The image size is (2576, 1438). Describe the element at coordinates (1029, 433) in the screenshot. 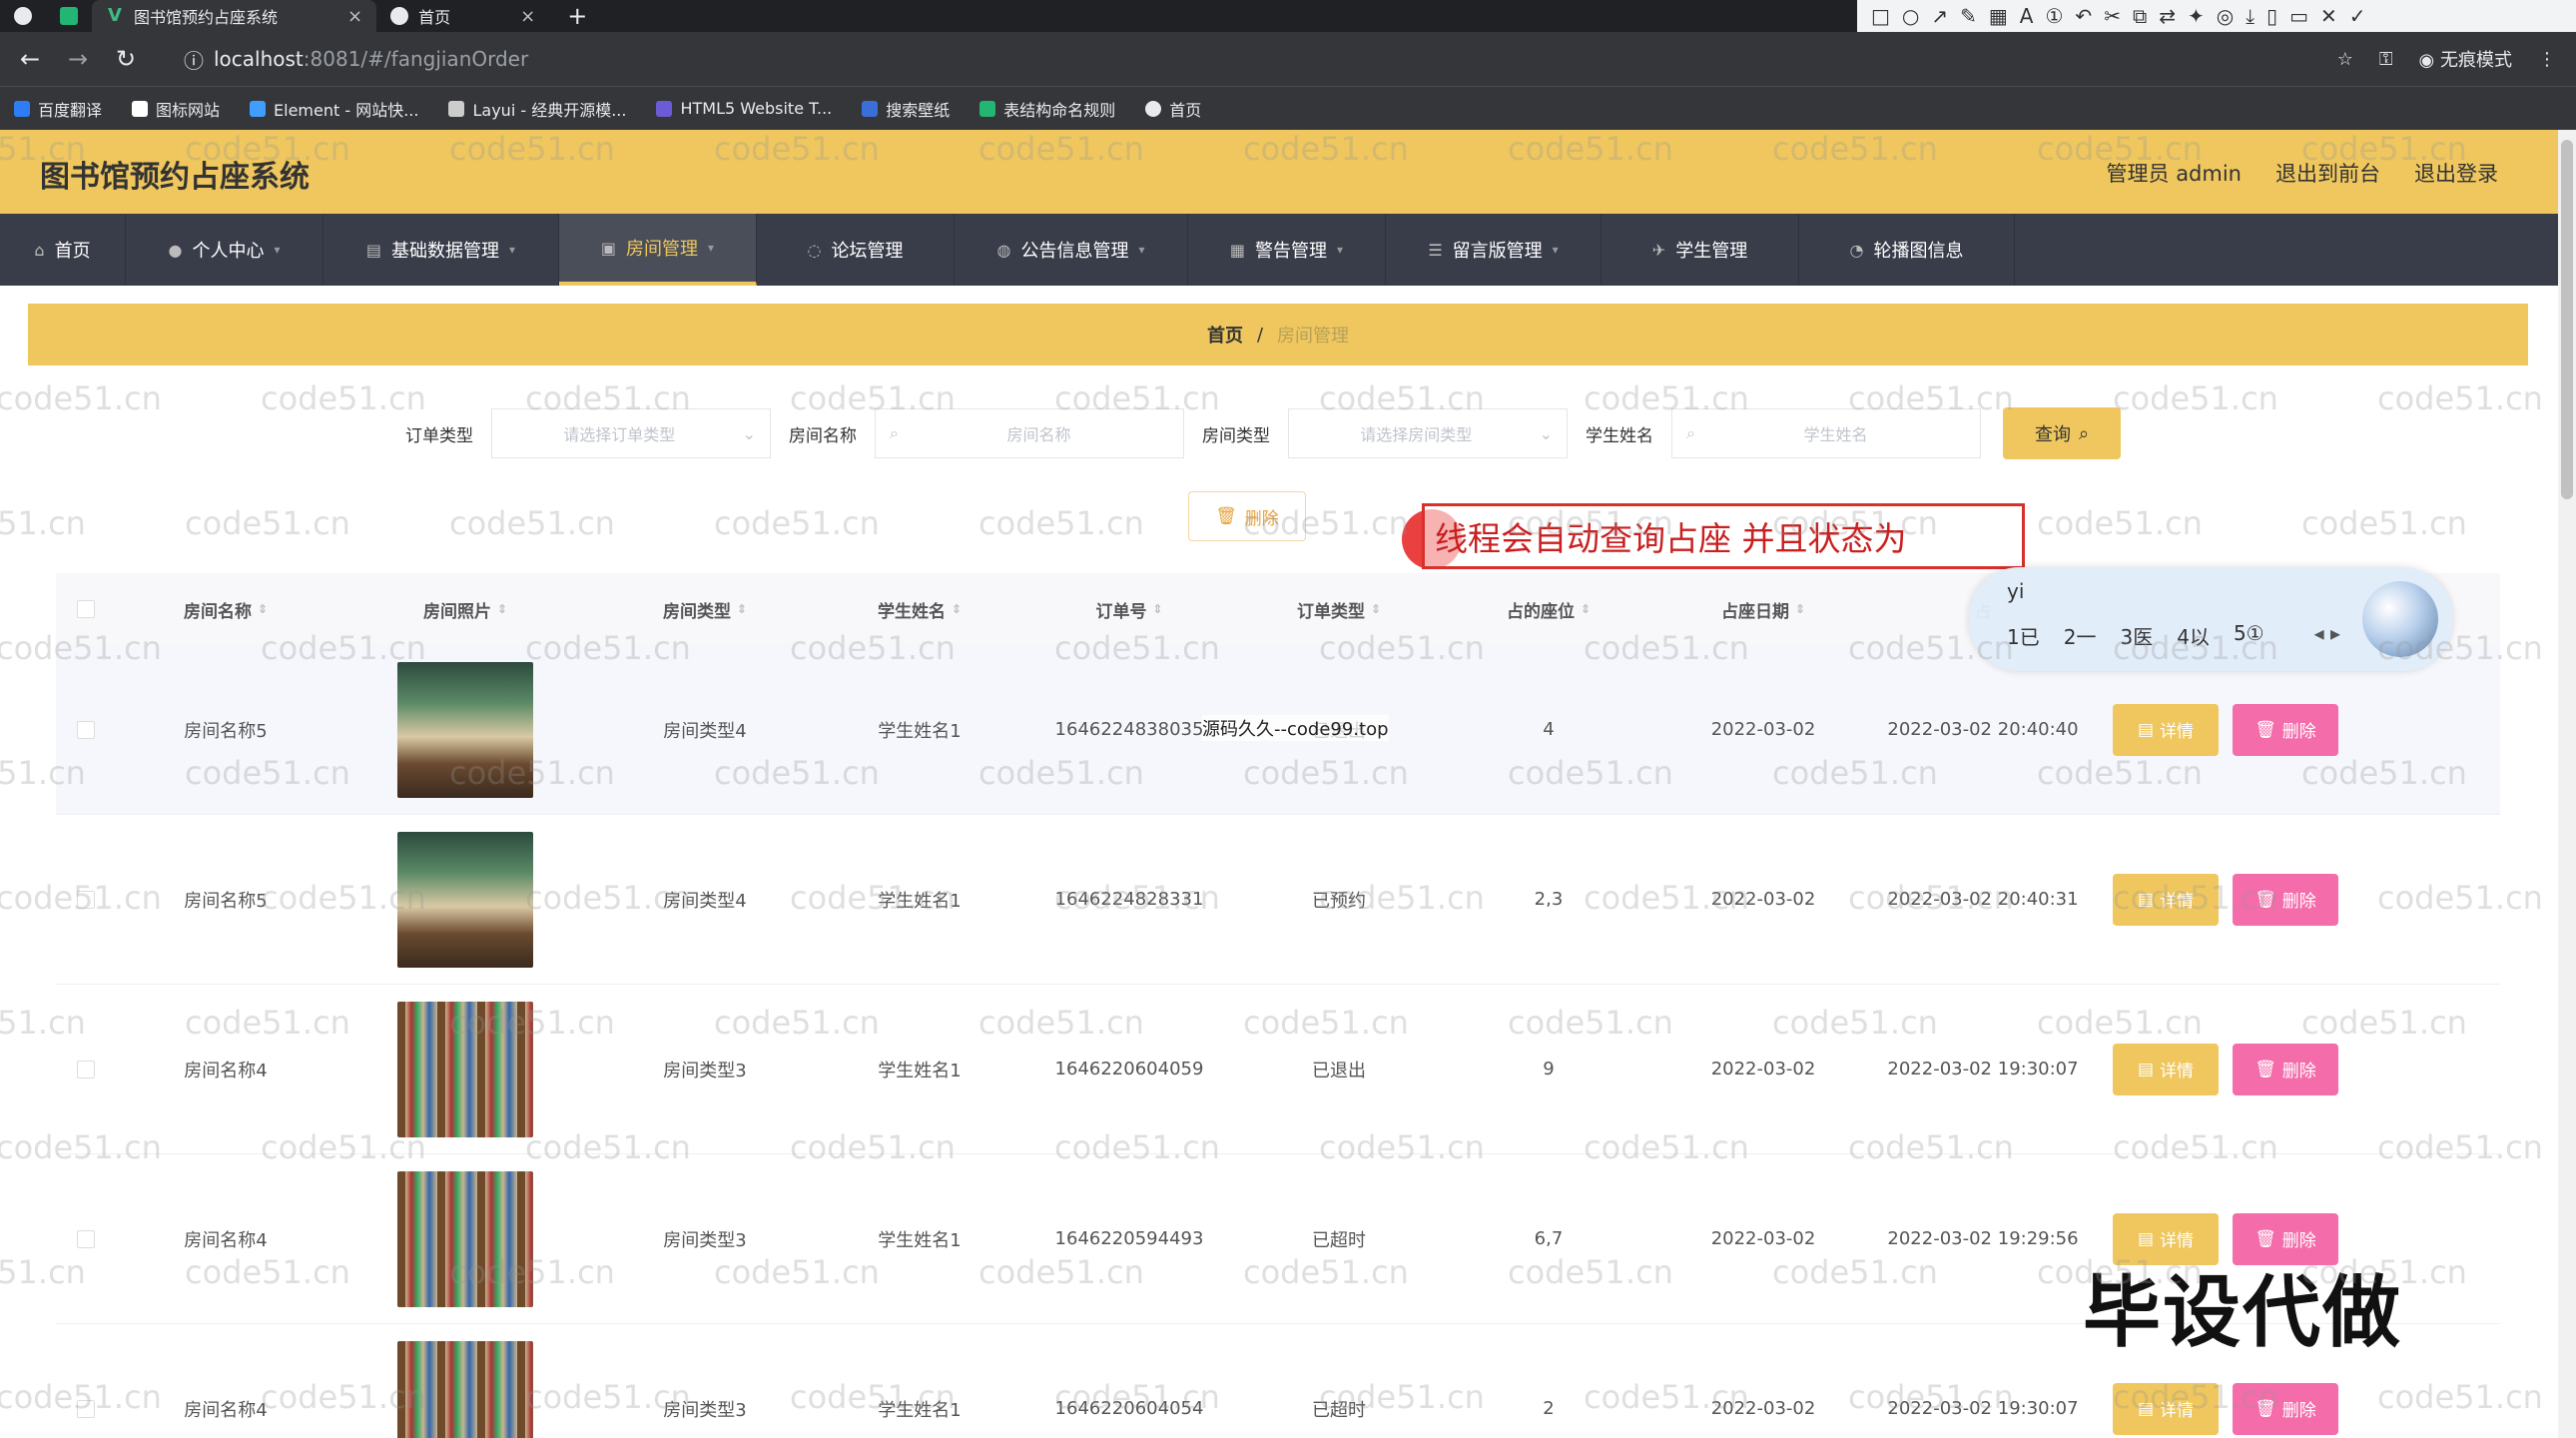

I see `room-name-input: ⌕ 房间名称` at that location.